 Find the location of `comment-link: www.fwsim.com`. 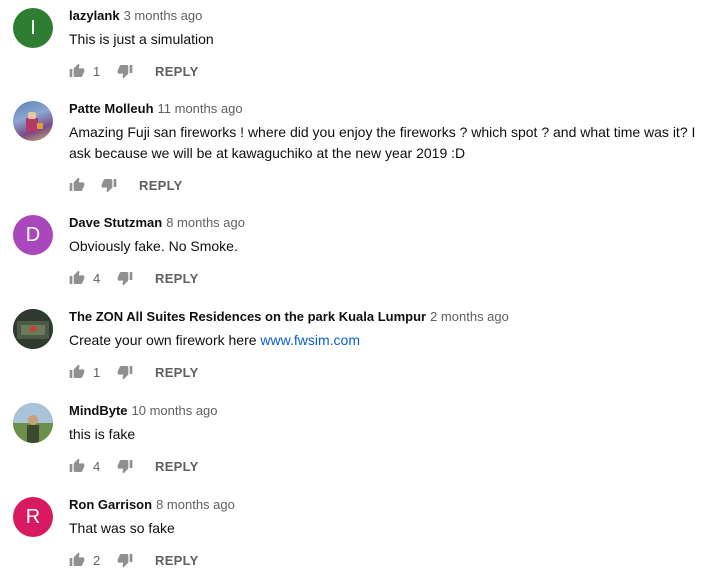

comment-link: www.fwsim.com is located at coordinates (310, 340).